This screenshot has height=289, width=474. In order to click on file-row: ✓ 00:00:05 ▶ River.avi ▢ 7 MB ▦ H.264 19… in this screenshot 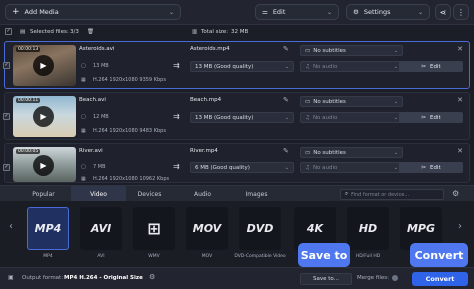, I will do `click(236, 163)`.